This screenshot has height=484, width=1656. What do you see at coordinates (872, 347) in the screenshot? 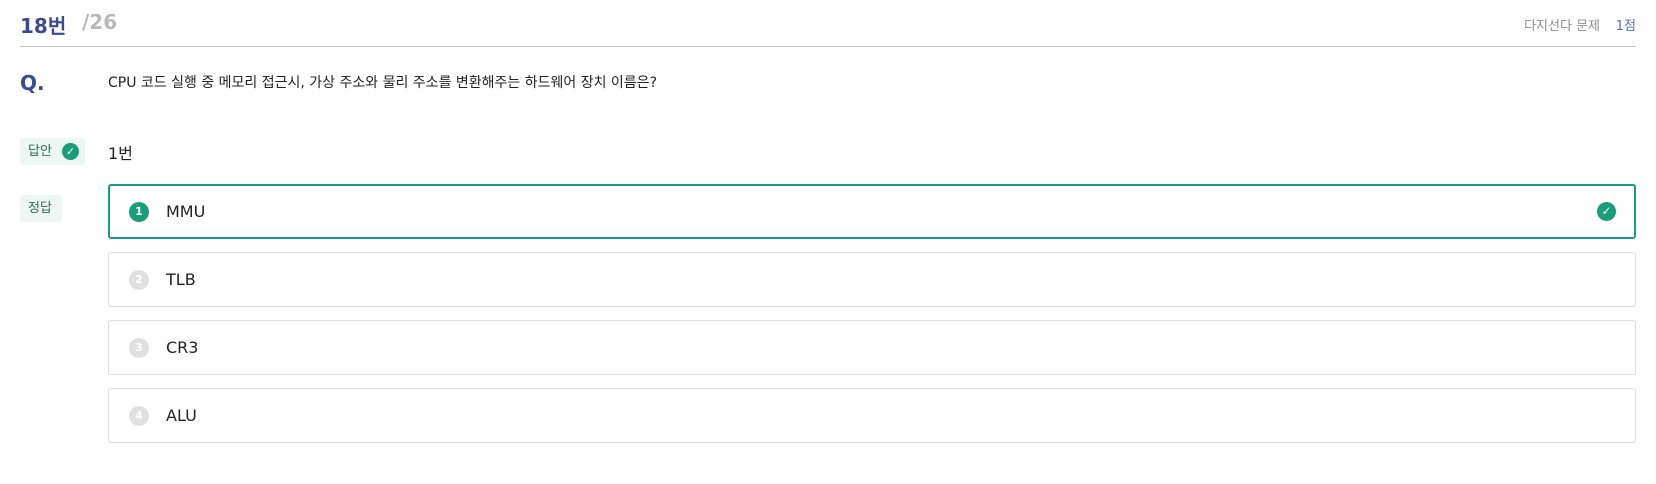
I see `option-3: 3 CR3` at bounding box center [872, 347].